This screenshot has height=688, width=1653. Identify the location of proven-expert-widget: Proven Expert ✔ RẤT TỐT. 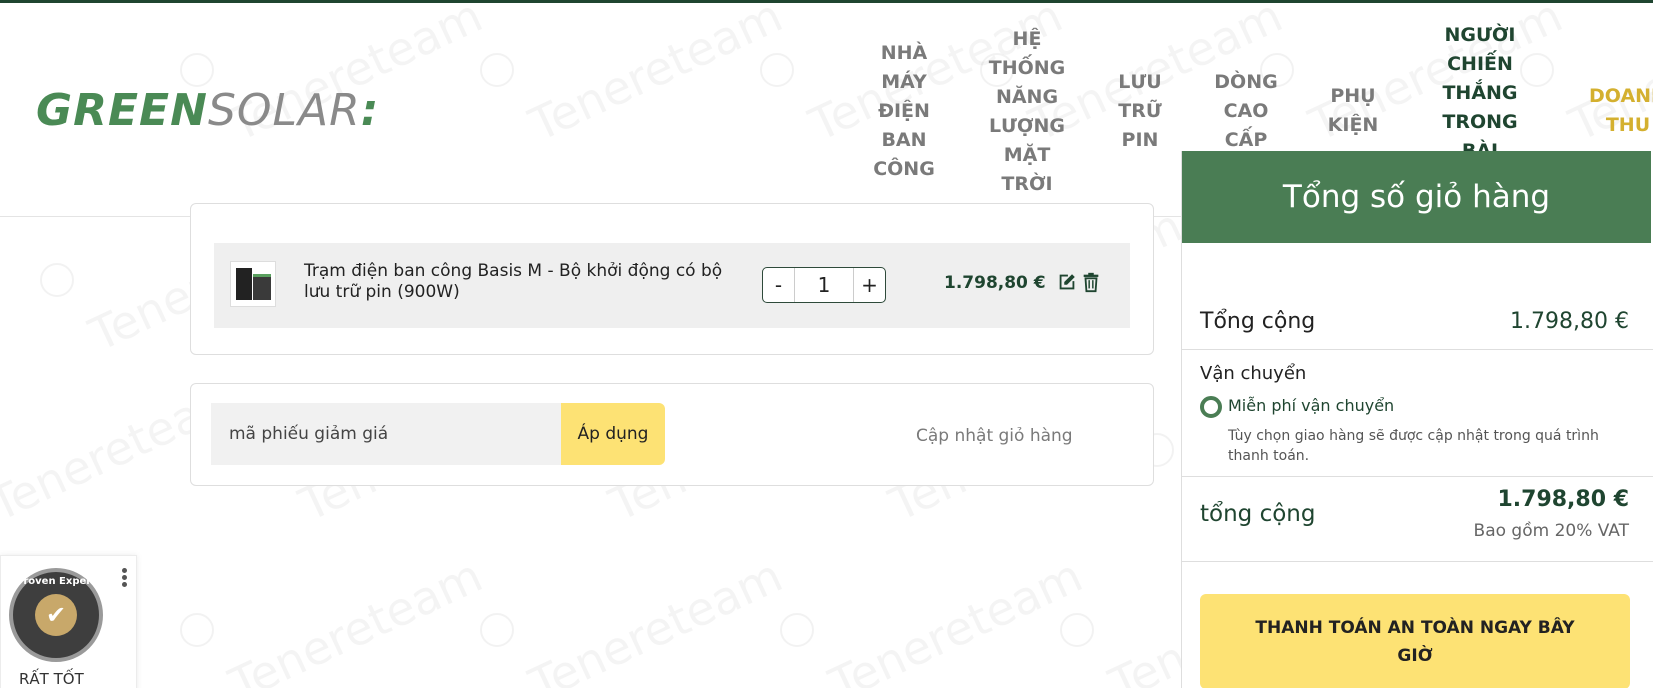
(68, 621).